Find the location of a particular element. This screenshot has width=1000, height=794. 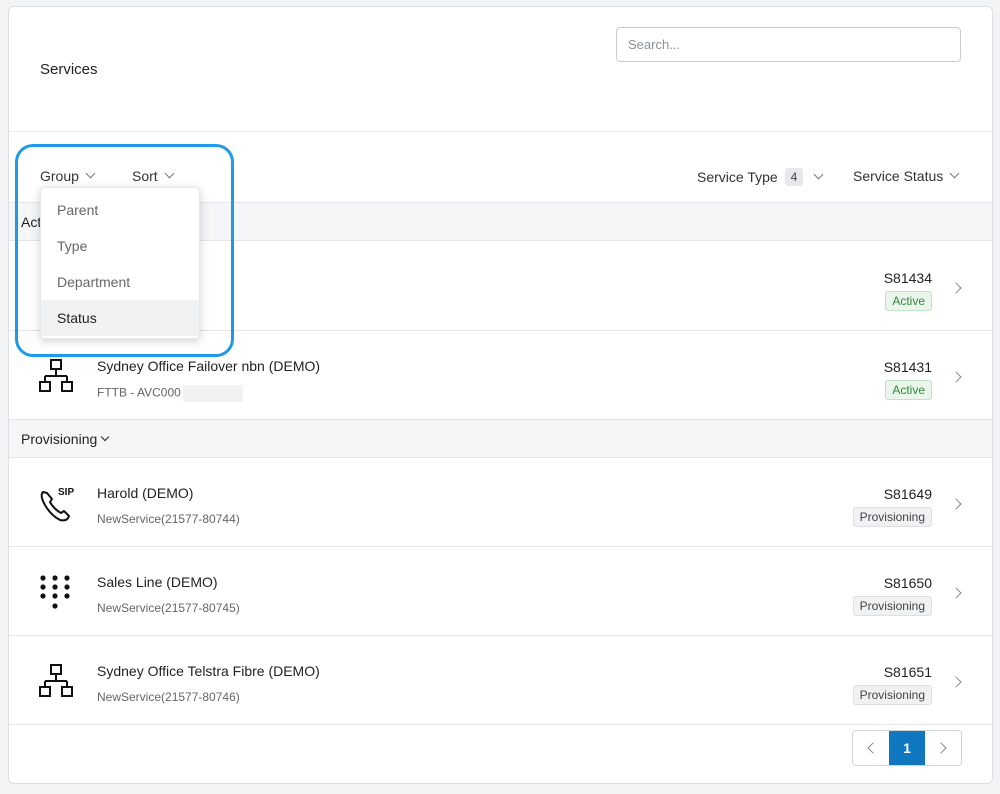

menu-item-status: Status is located at coordinates (120, 318).